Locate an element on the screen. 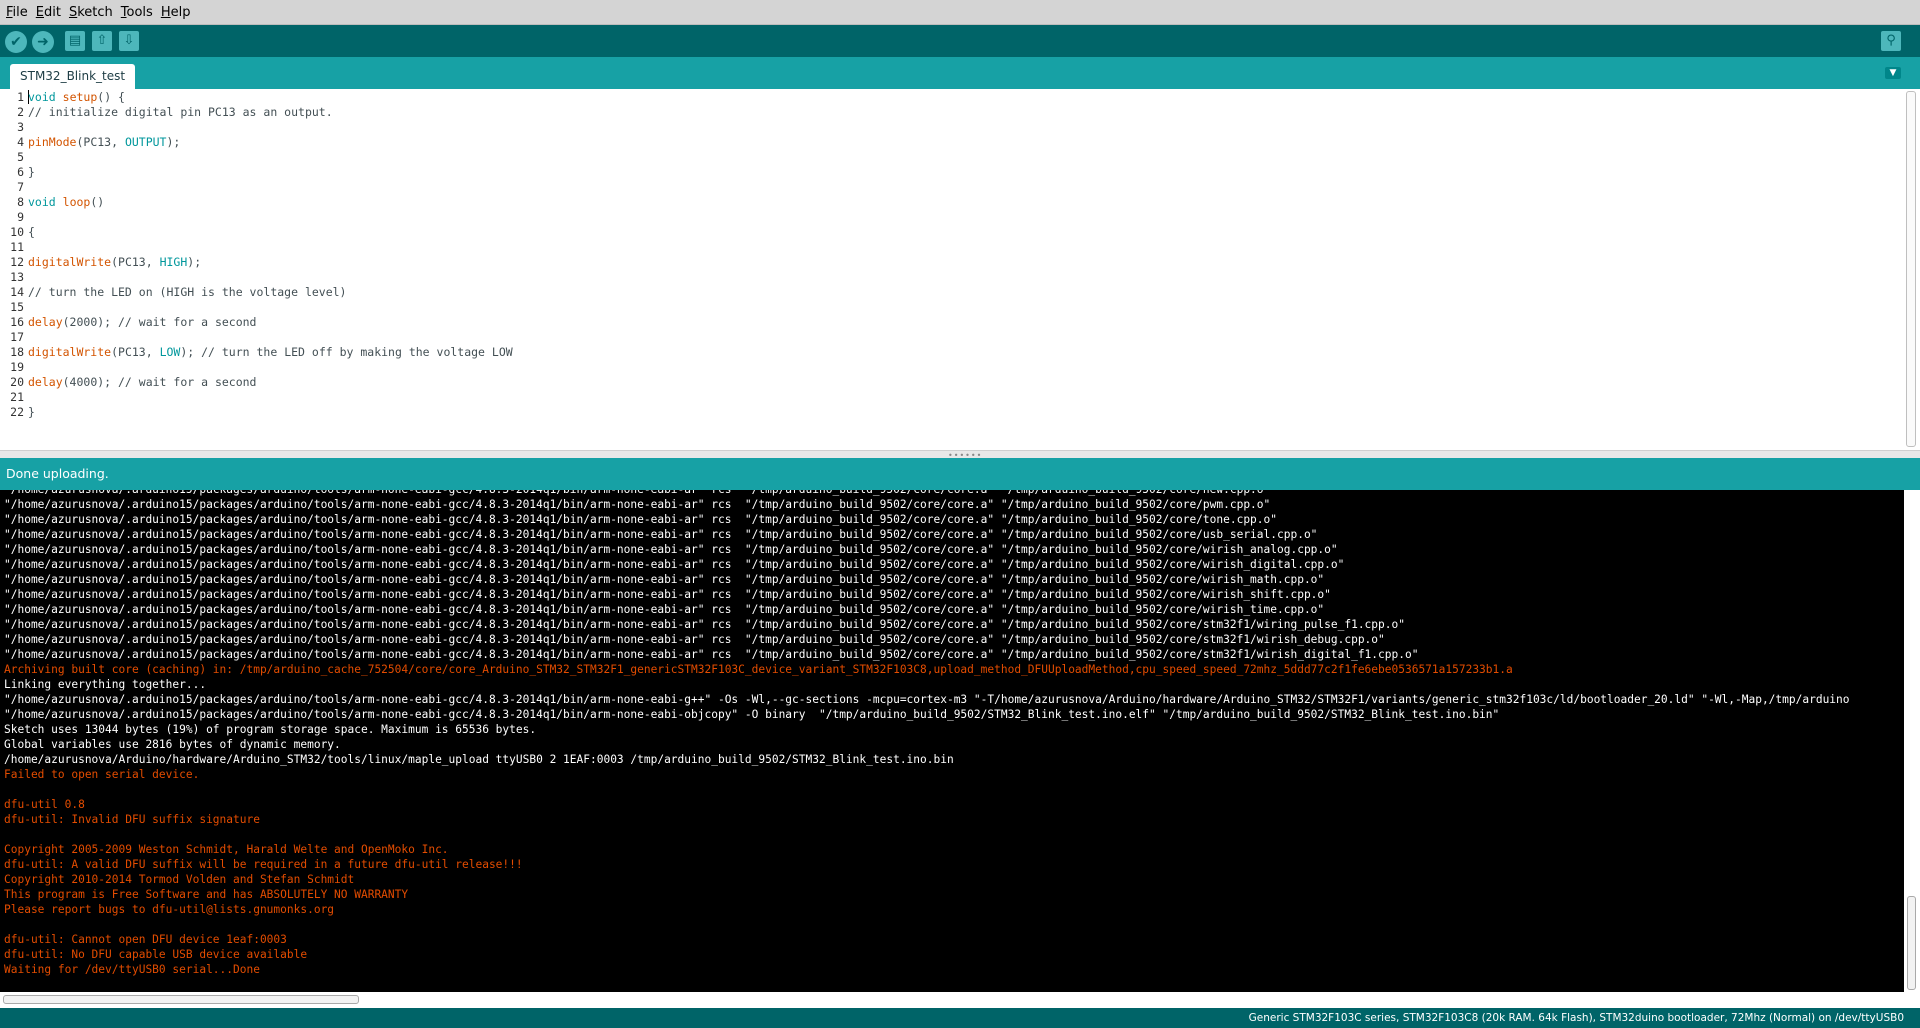 The image size is (1920, 1028). console-horizontal-scroll-thumb is located at coordinates (181, 999).